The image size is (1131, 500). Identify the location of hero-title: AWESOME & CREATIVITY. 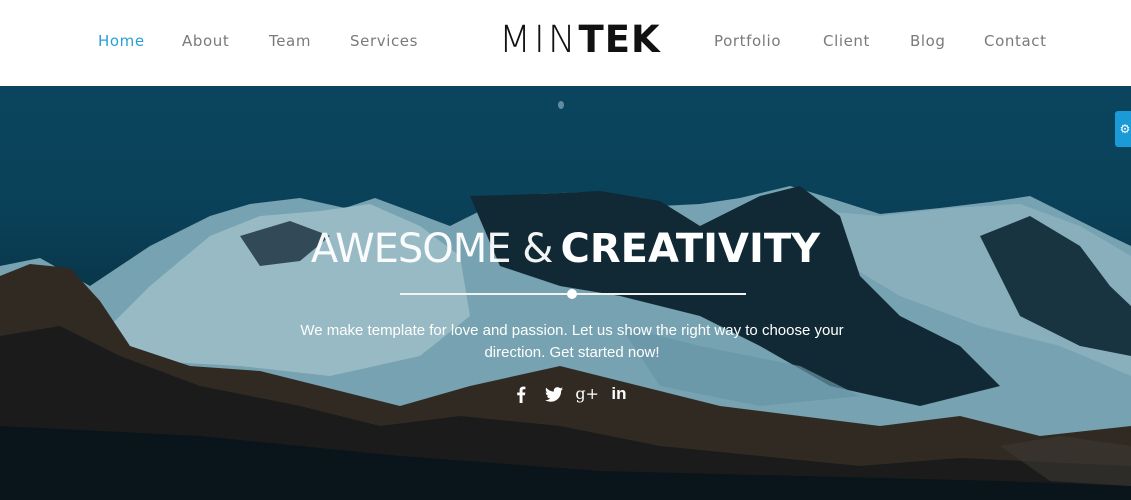
(565, 249).